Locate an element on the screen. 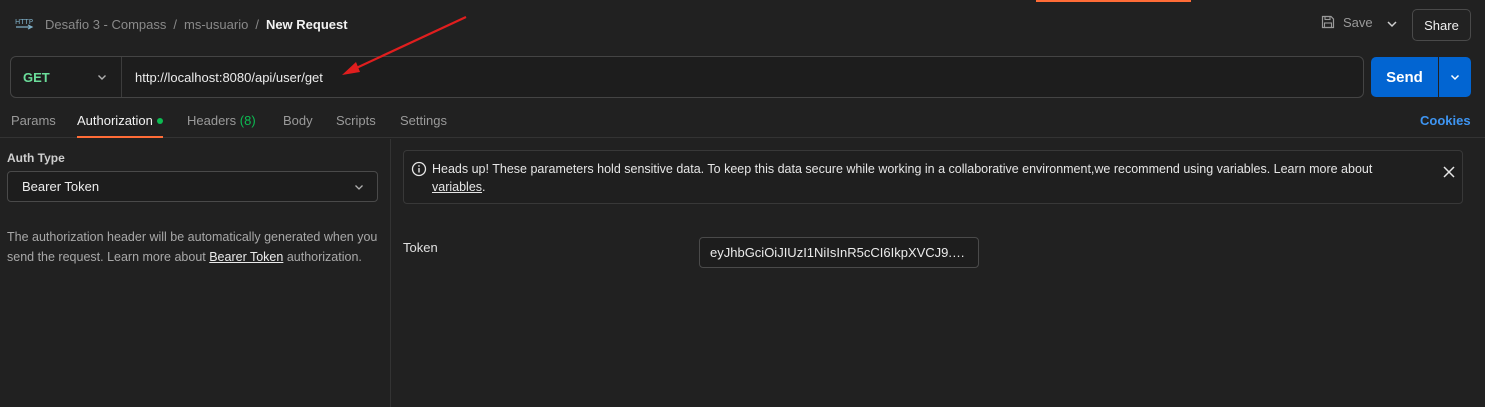 Image resolution: width=1485 pixels, height=407 pixels. http-icon: HTTP is located at coordinates (24, 24).